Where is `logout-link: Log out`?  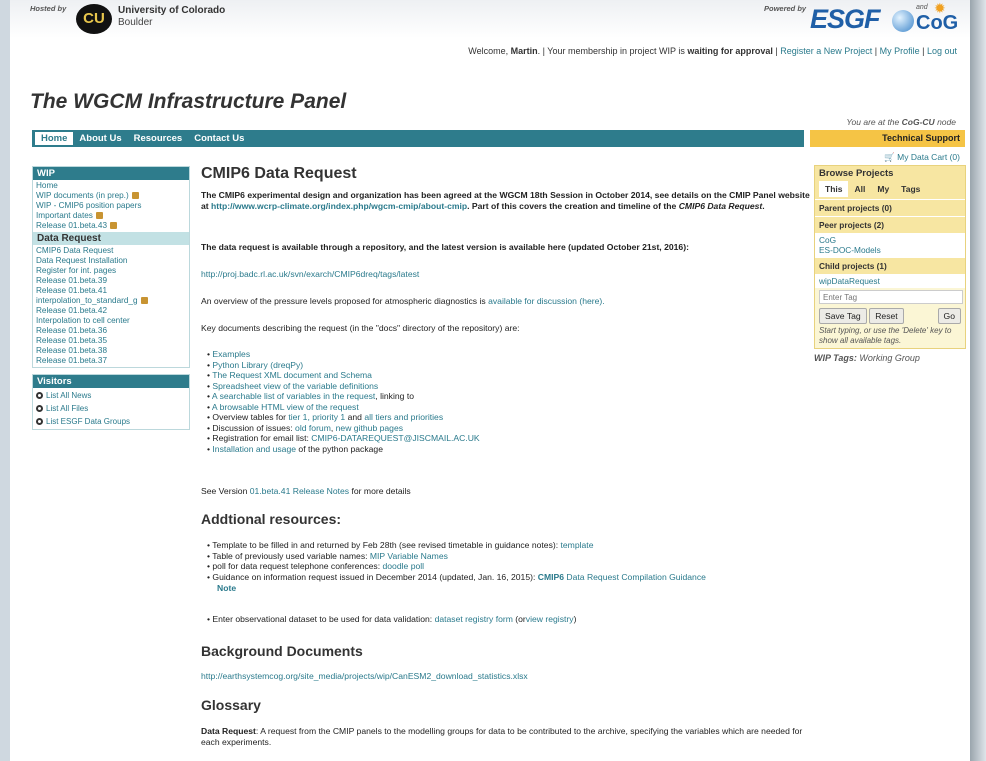
logout-link: Log out is located at coordinates (942, 51).